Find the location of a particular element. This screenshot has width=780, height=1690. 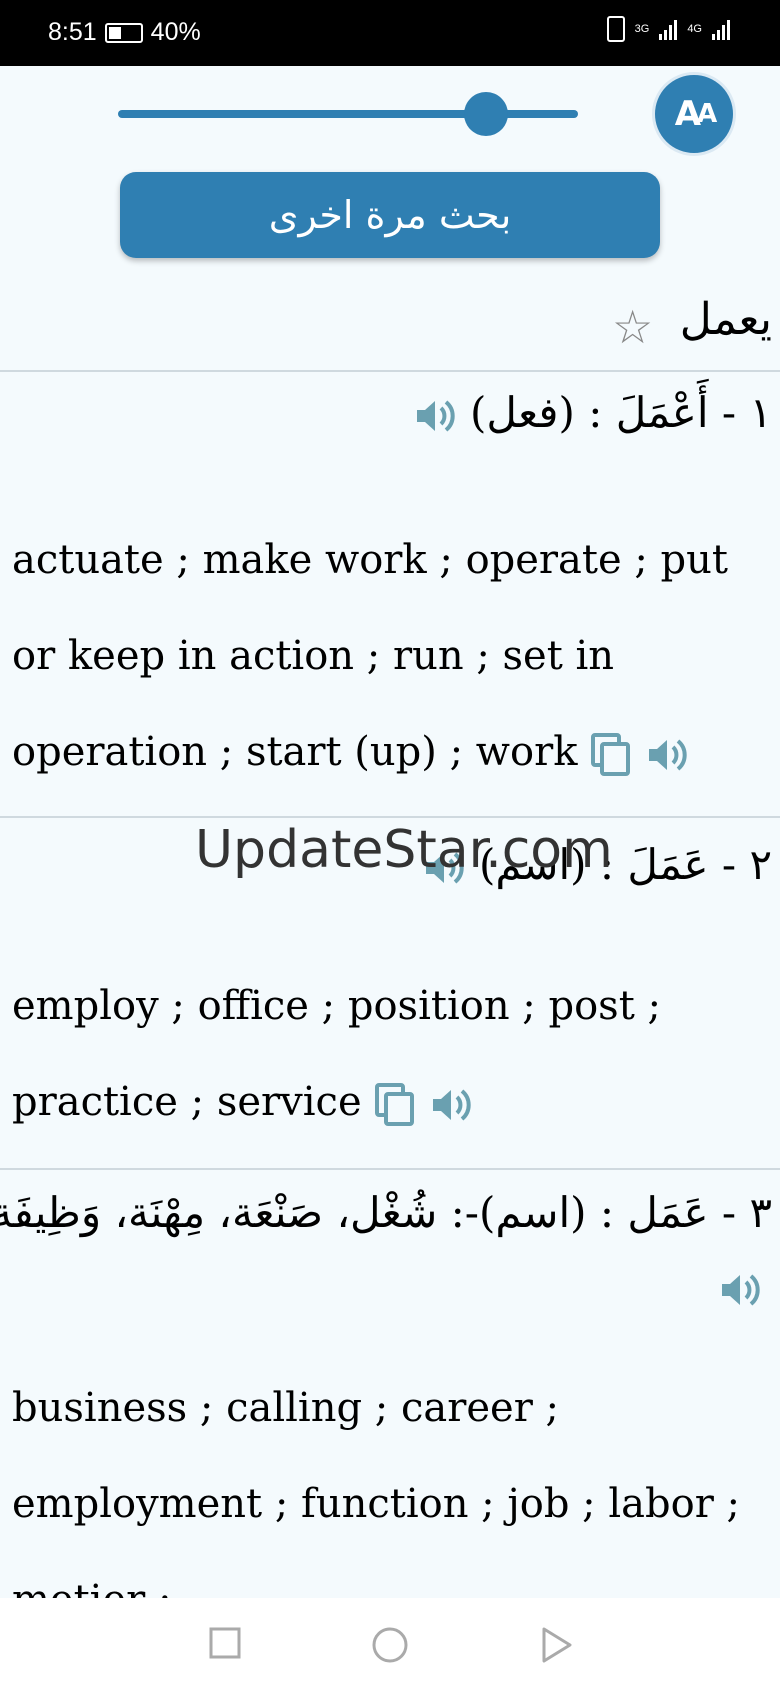

headword: يعمل is located at coordinates (725, 319).